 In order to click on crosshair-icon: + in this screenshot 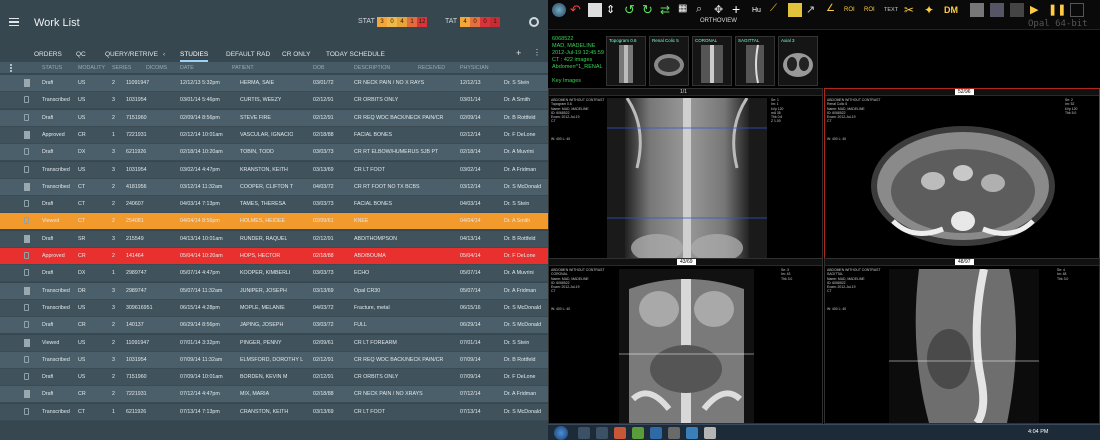, I will do `click(739, 9)`.